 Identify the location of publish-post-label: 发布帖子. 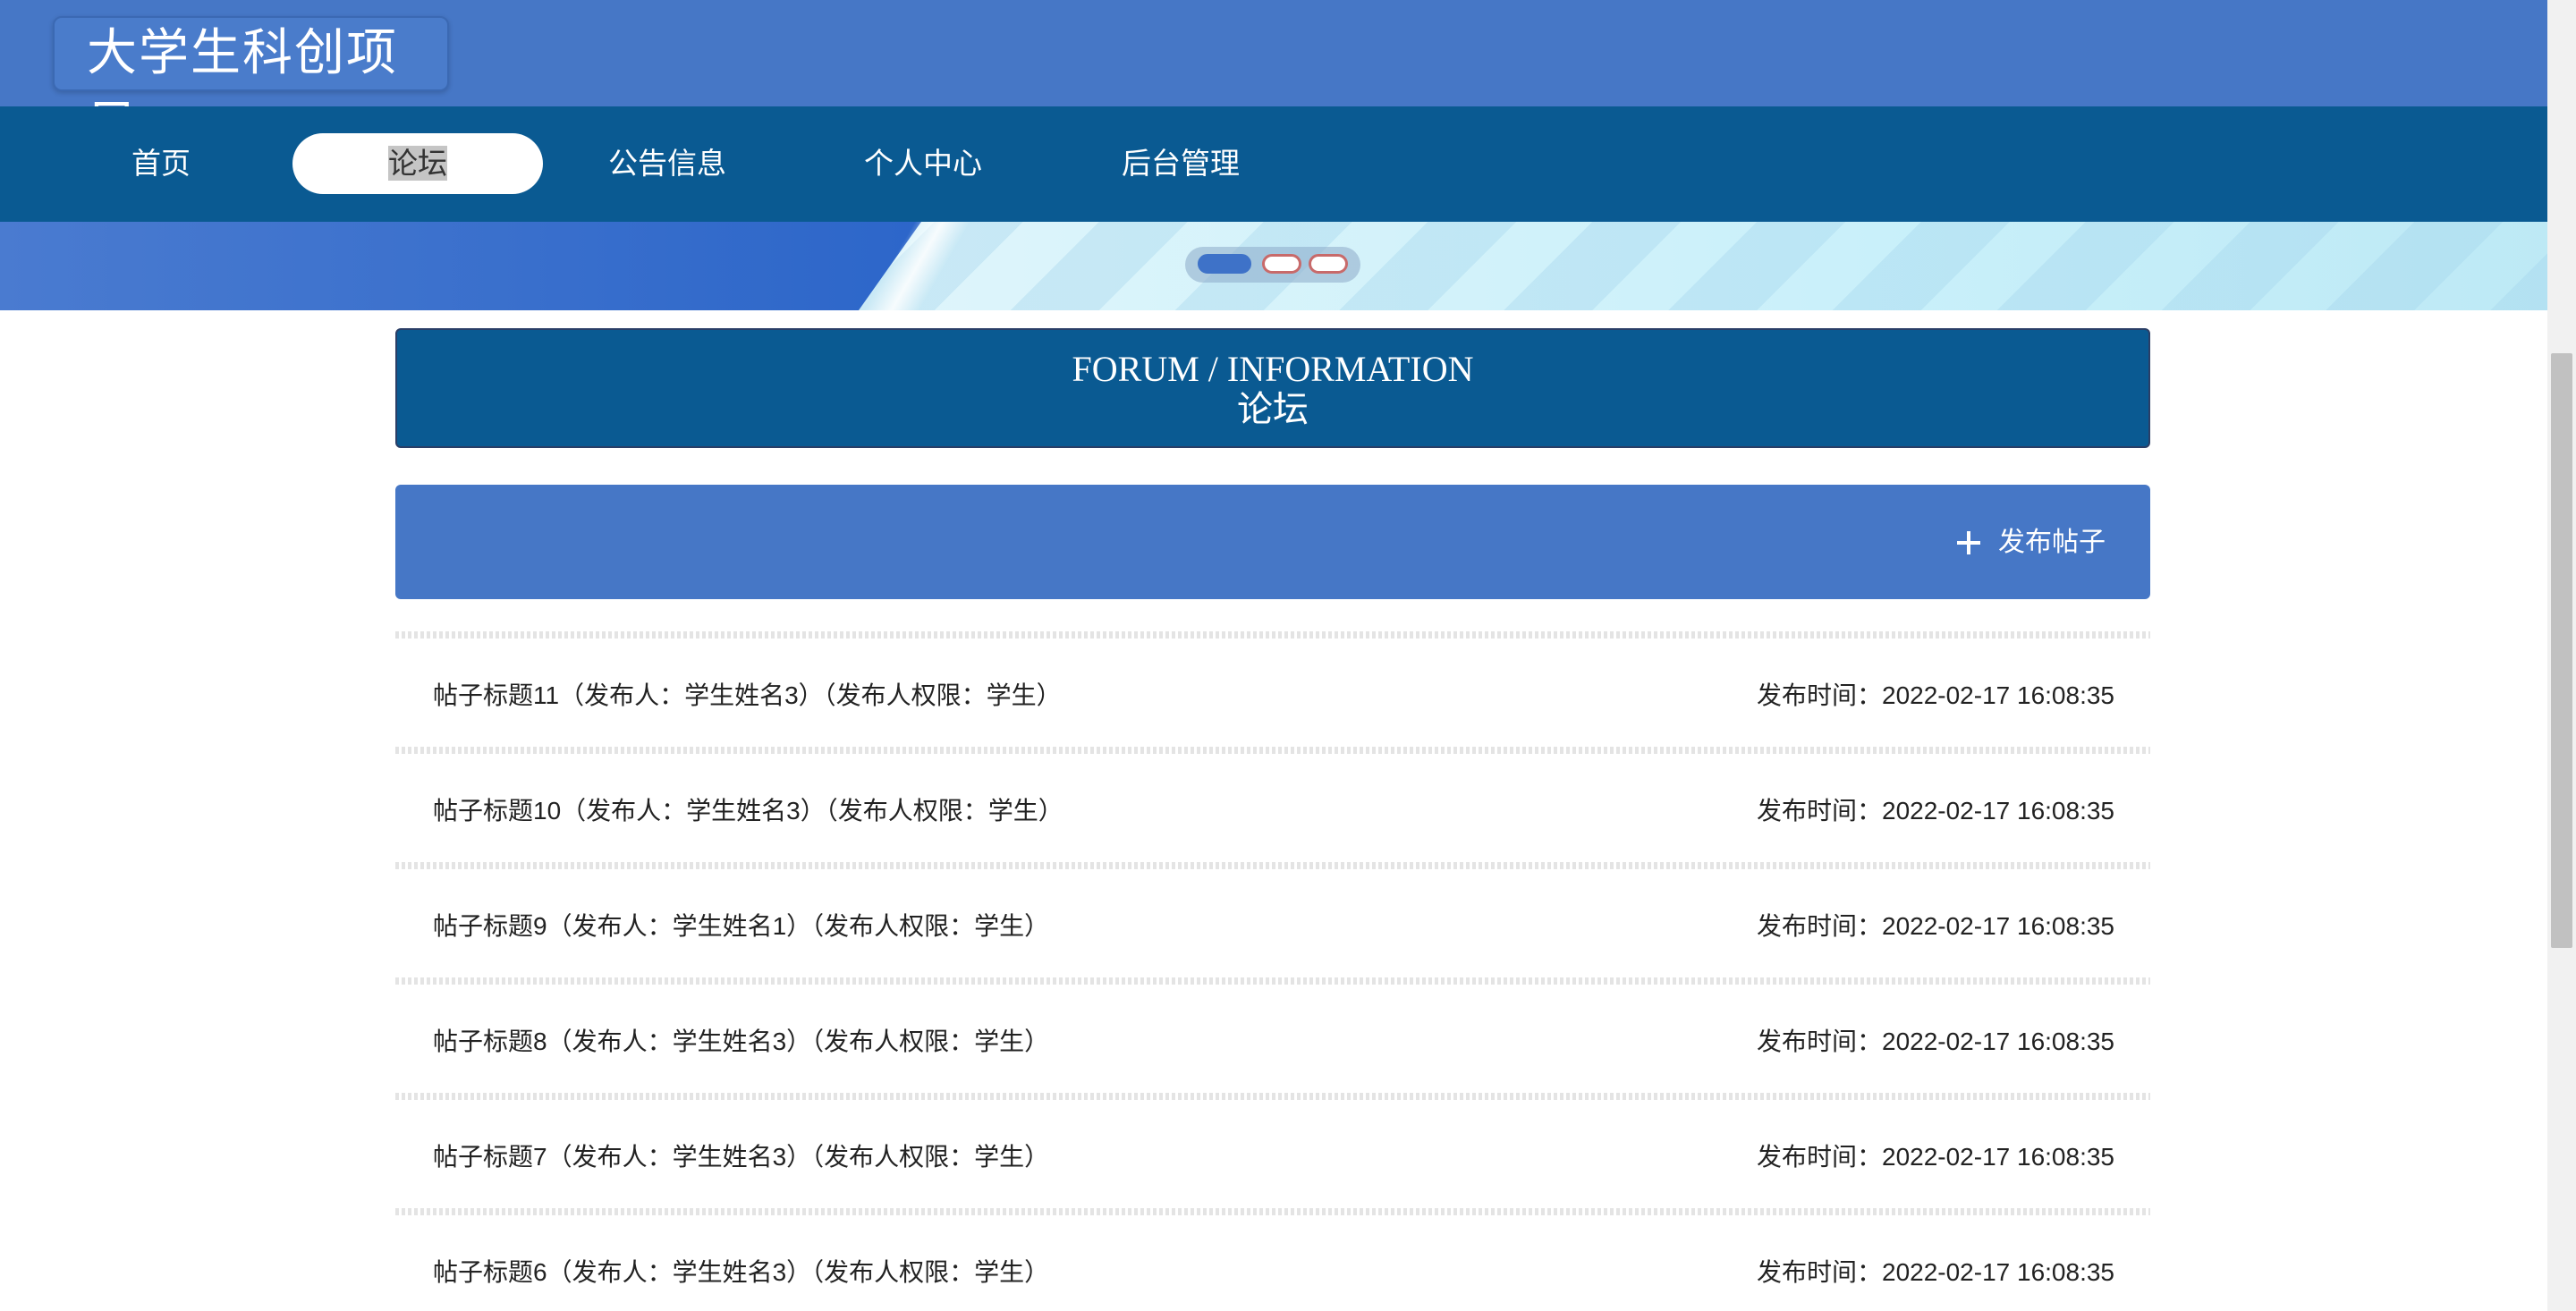
(2052, 542).